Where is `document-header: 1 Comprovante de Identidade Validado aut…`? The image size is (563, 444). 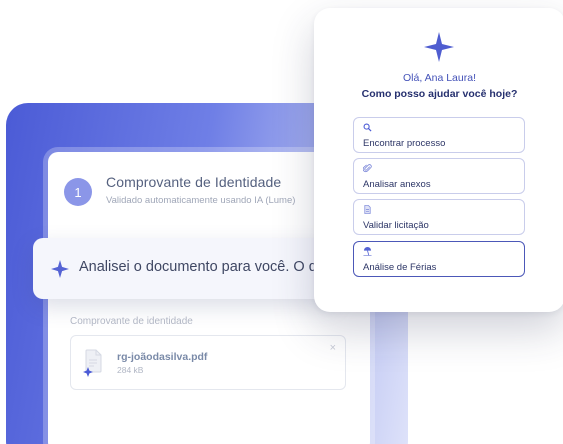
document-header: 1 Comprovante de Identidade Validado aut… is located at coordinates (179, 190).